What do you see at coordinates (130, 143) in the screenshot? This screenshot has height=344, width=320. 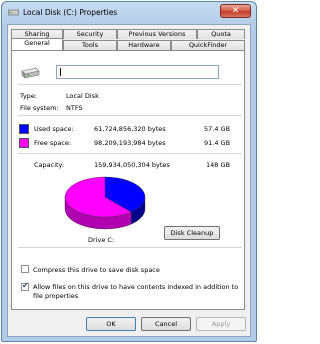 I see `free-space-bytes: 98,209,193,984 bytes` at bounding box center [130, 143].